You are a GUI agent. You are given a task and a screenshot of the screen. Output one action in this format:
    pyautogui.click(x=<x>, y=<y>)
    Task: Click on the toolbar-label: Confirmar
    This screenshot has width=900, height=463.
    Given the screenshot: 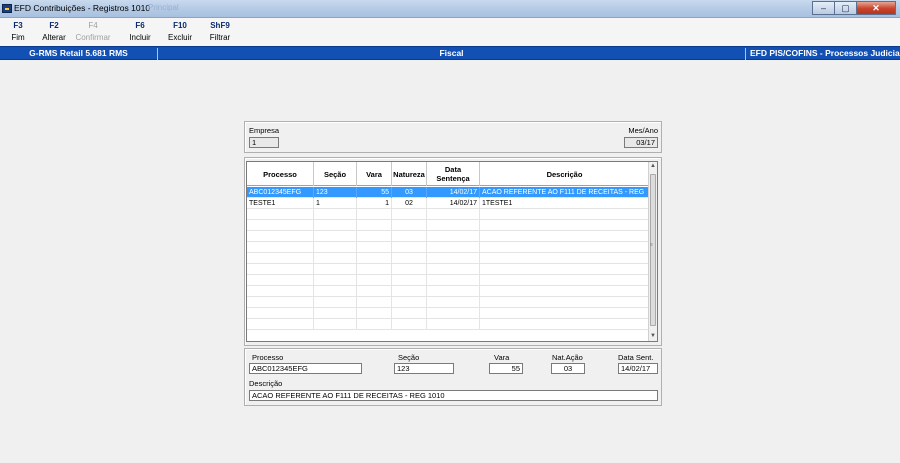 What is the action you would take?
    pyautogui.click(x=93, y=37)
    